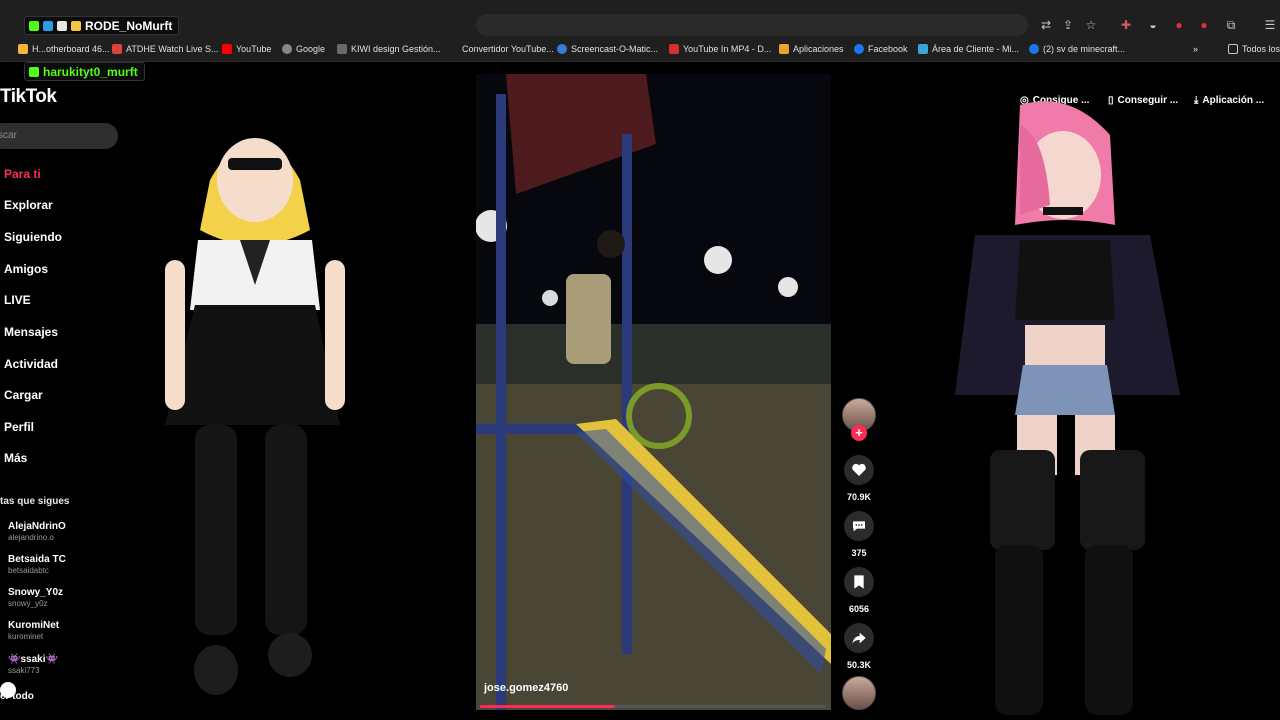 This screenshot has height=720, width=1280. What do you see at coordinates (1270, 25) in the screenshot?
I see `menu-icon: ☰` at bounding box center [1270, 25].